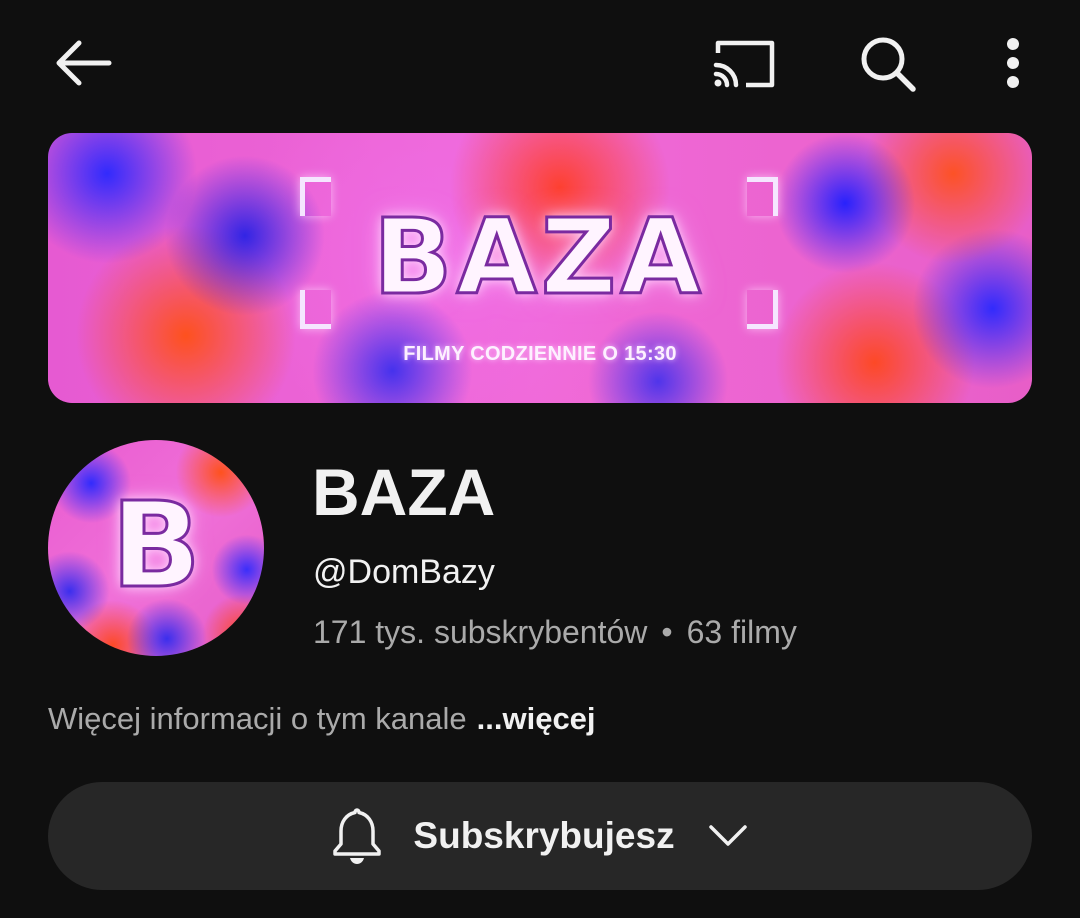 The height and width of the screenshot is (918, 1080). What do you see at coordinates (480, 632) in the screenshot?
I see `subscriber-count: 171 tys. subskrybentów` at bounding box center [480, 632].